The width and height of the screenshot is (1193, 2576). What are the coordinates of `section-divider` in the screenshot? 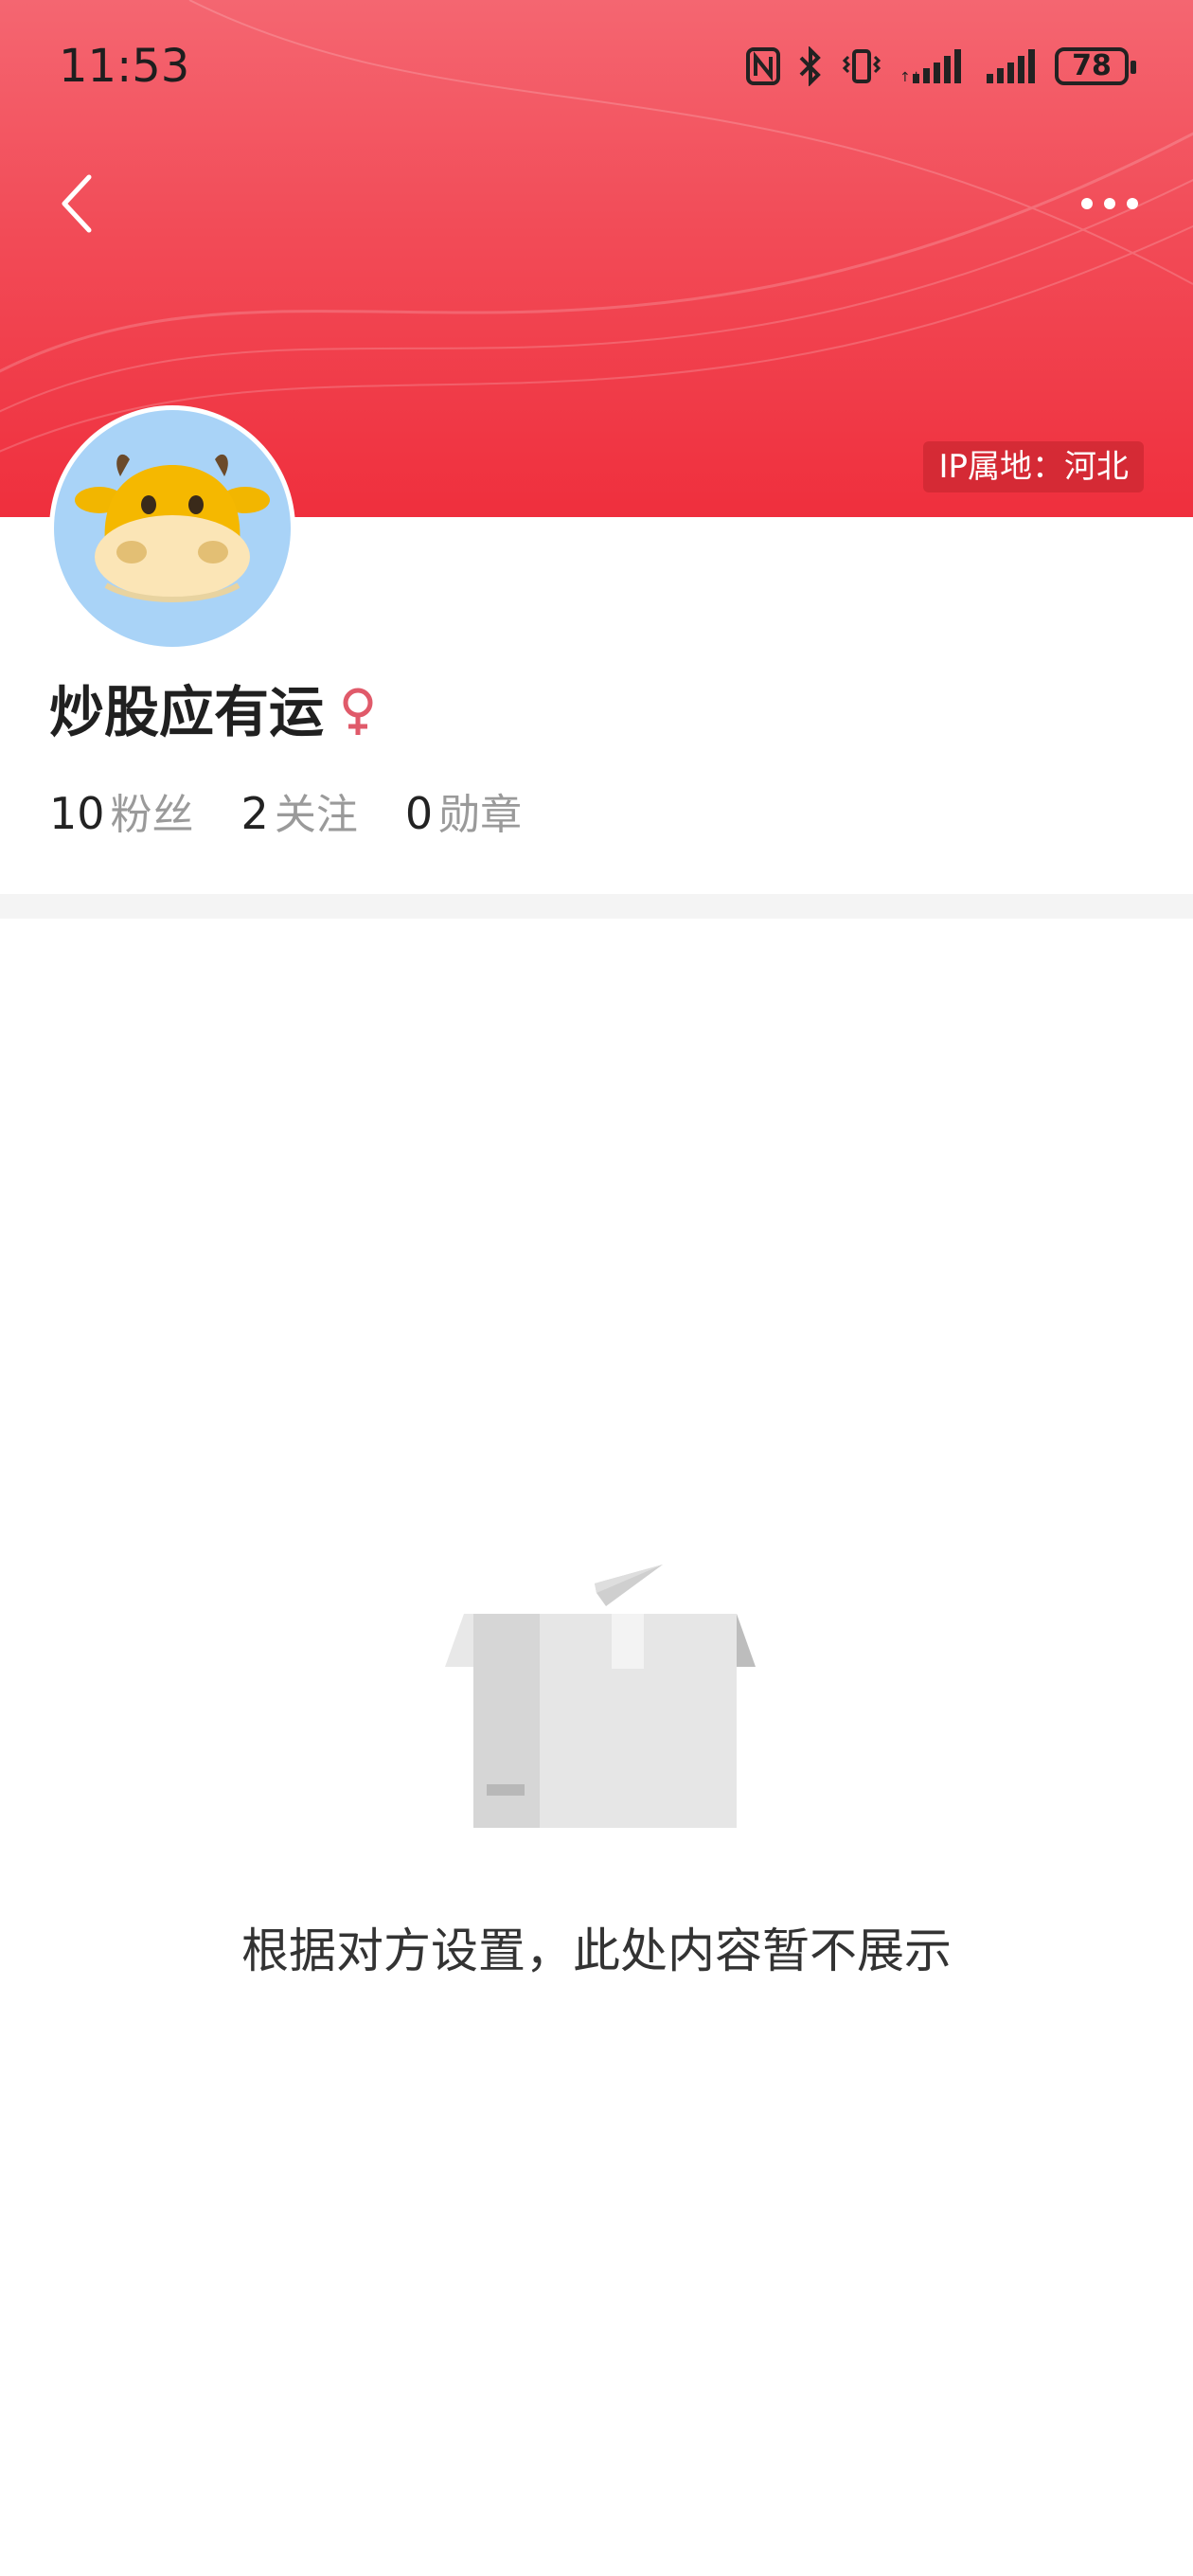 It's located at (596, 906).